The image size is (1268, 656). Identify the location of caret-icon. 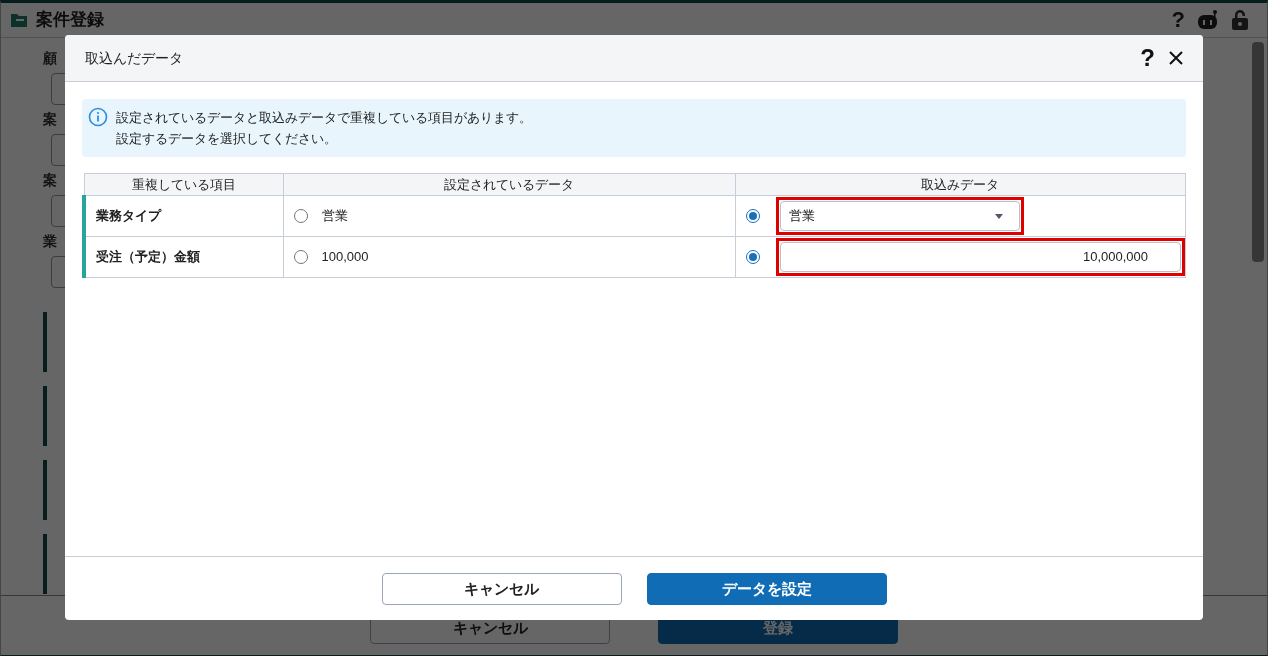
(998, 216).